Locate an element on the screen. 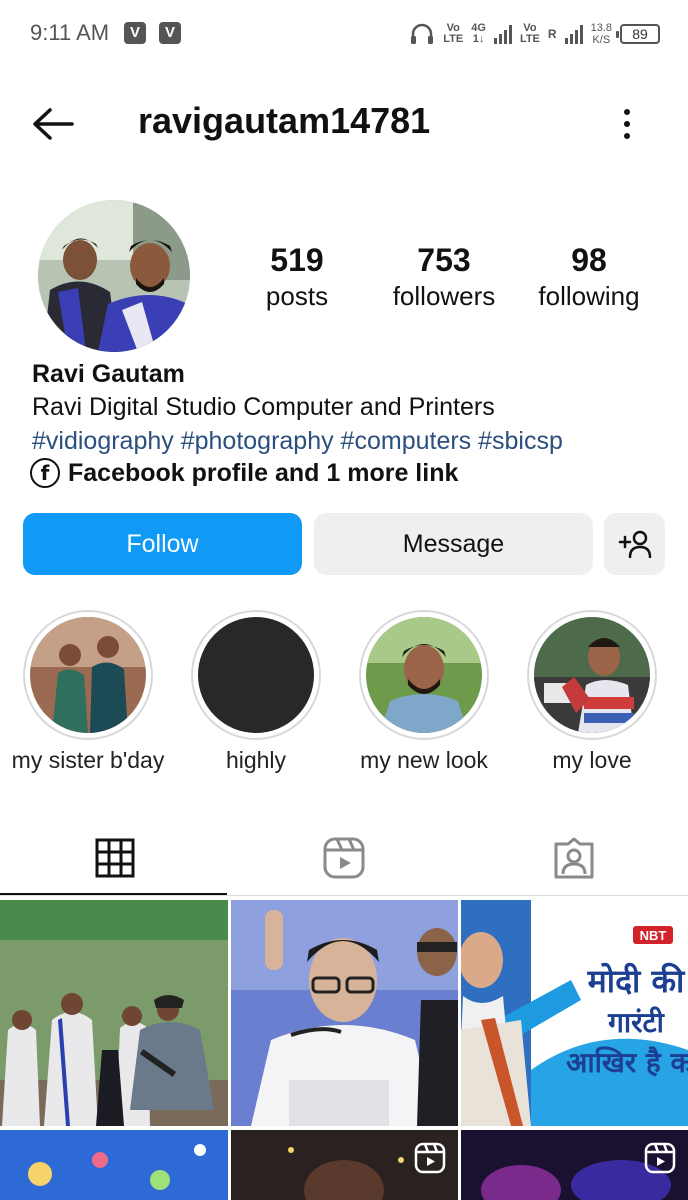 Image resolution: width=688 pixels, height=1200 pixels. status-indicators: Vo LTE 4G 1↓ Vo LTE R 13.8 K/S 89 is located at coordinates (534, 34).